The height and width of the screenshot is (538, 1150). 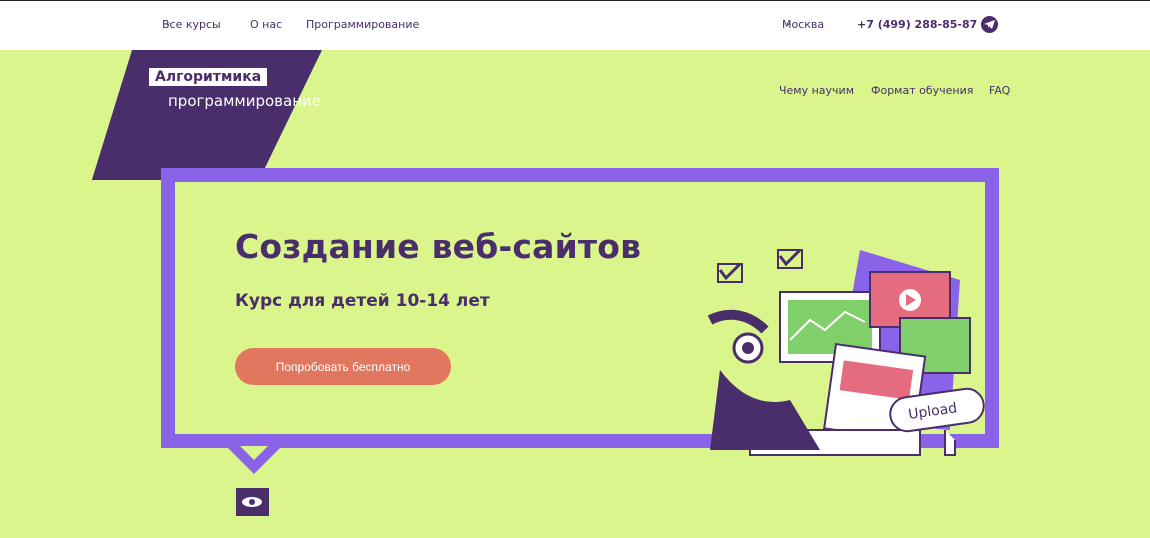 I want to click on hero-illustration: Upload, so click(x=846, y=352).